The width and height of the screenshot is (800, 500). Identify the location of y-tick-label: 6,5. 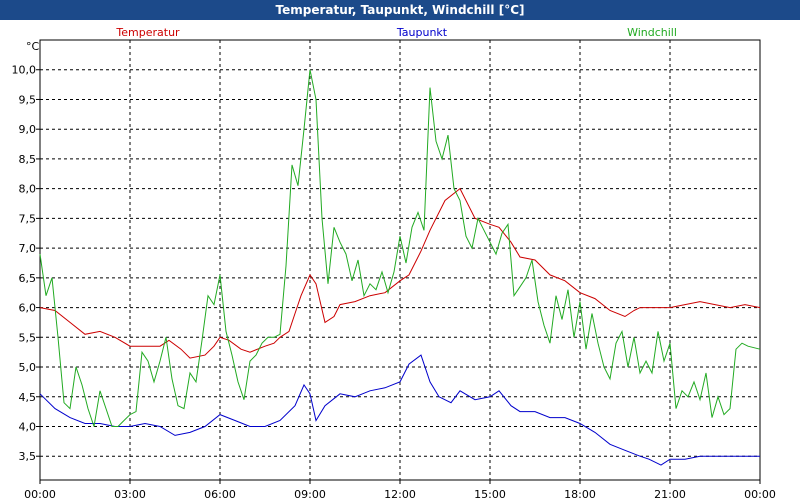
(28, 278).